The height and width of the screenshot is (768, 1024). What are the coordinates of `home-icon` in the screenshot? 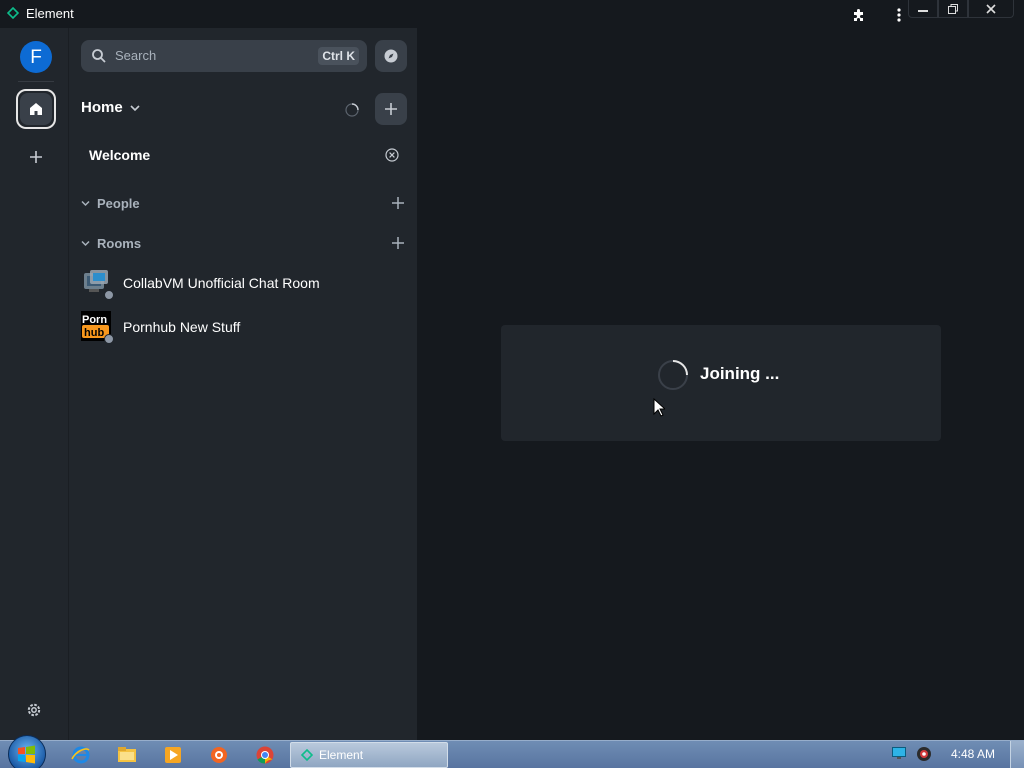 It's located at (36, 109).